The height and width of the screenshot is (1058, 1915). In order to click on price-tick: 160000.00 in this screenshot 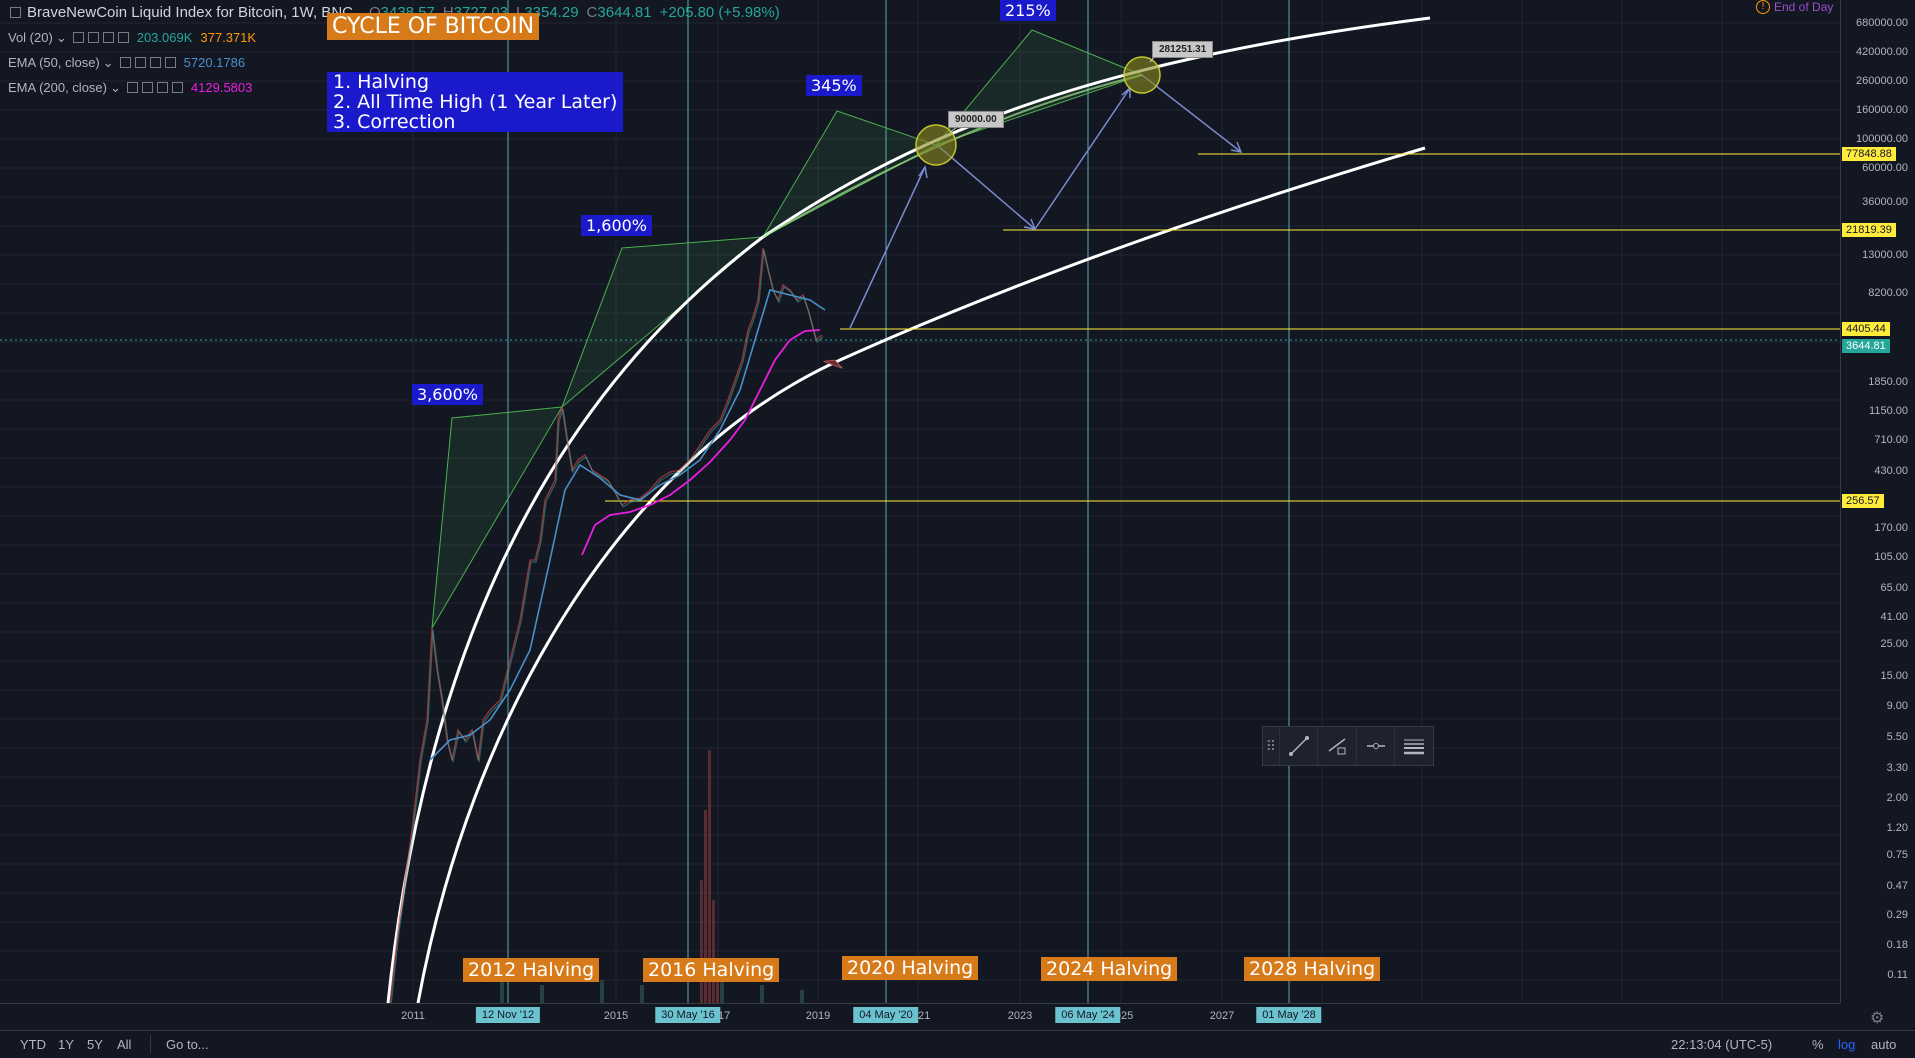, I will do `click(1882, 110)`.